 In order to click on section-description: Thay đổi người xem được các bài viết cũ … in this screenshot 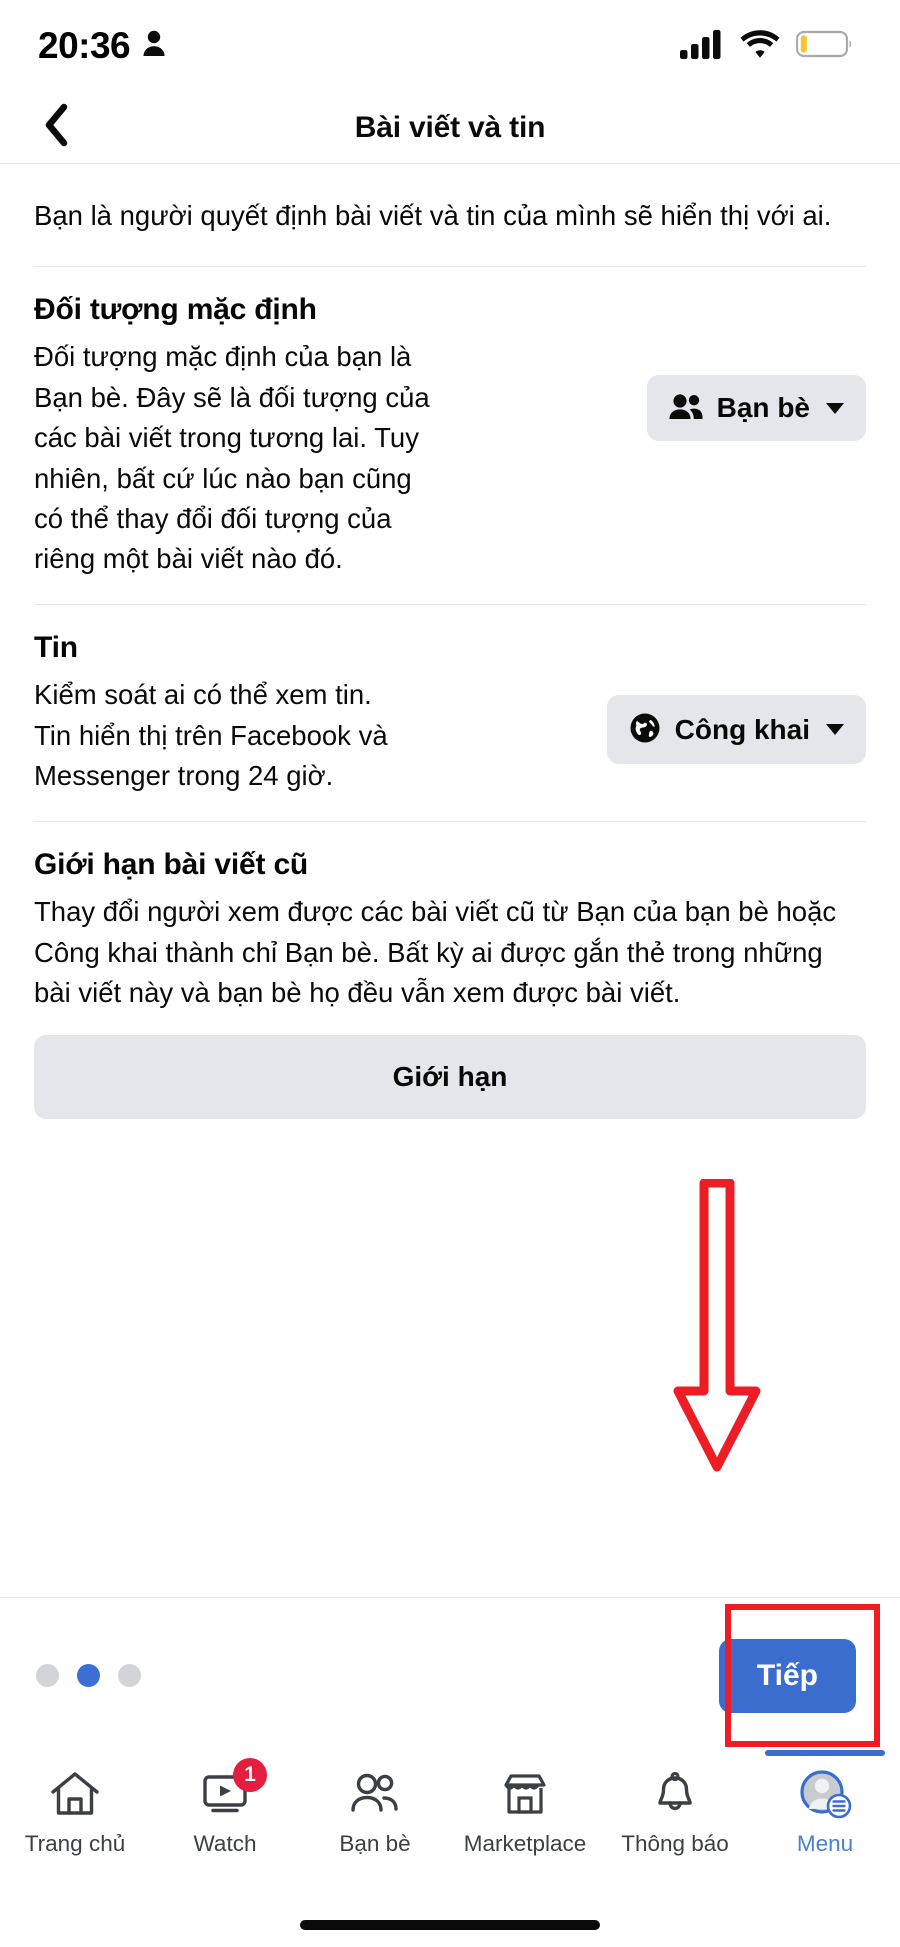, I will do `click(435, 952)`.